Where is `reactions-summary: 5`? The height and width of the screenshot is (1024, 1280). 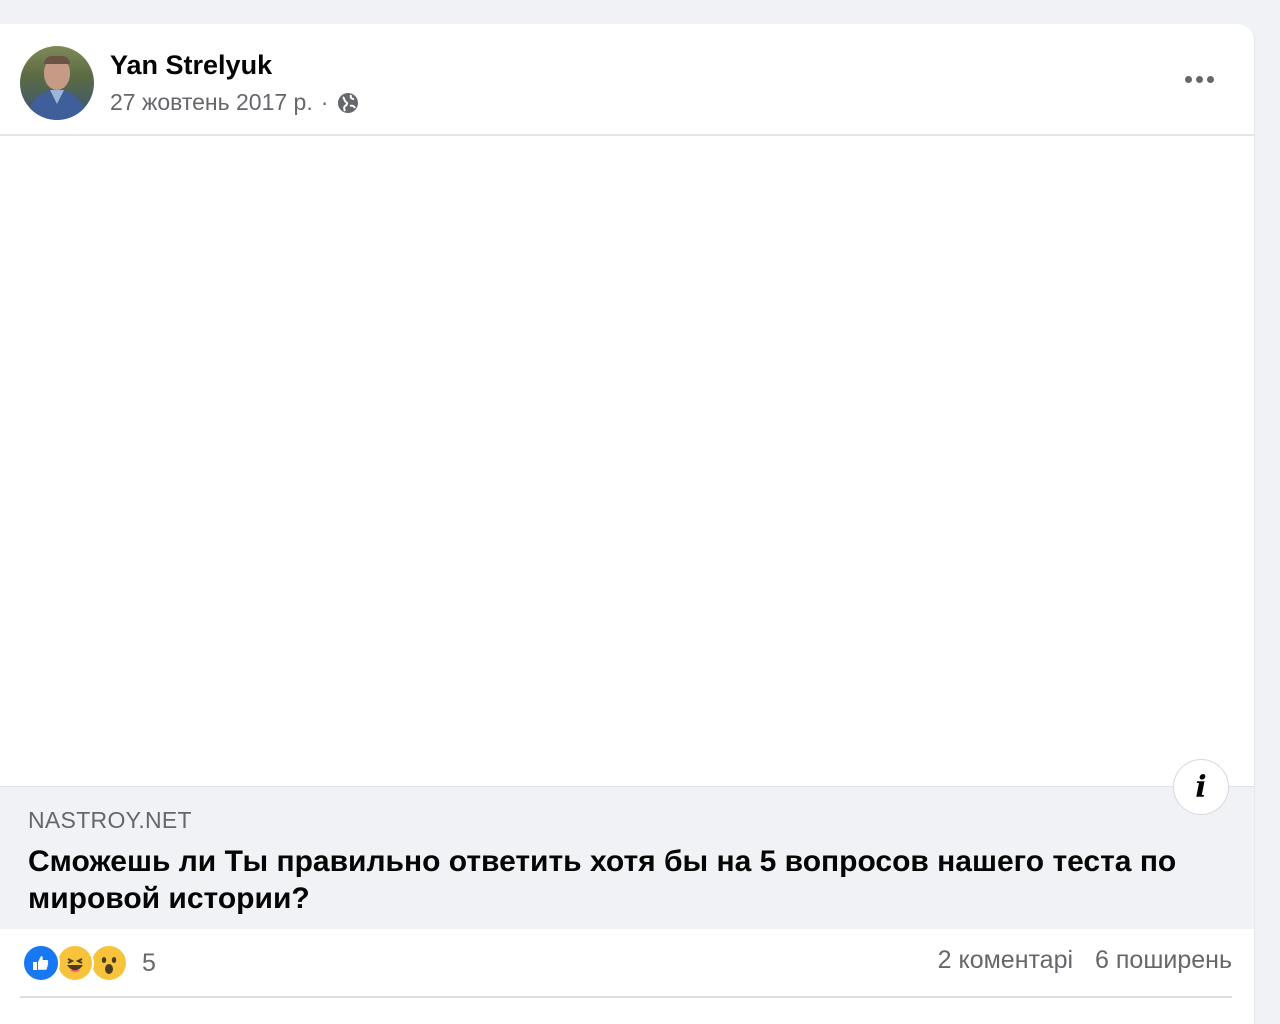 reactions-summary: 5 is located at coordinates (89, 963).